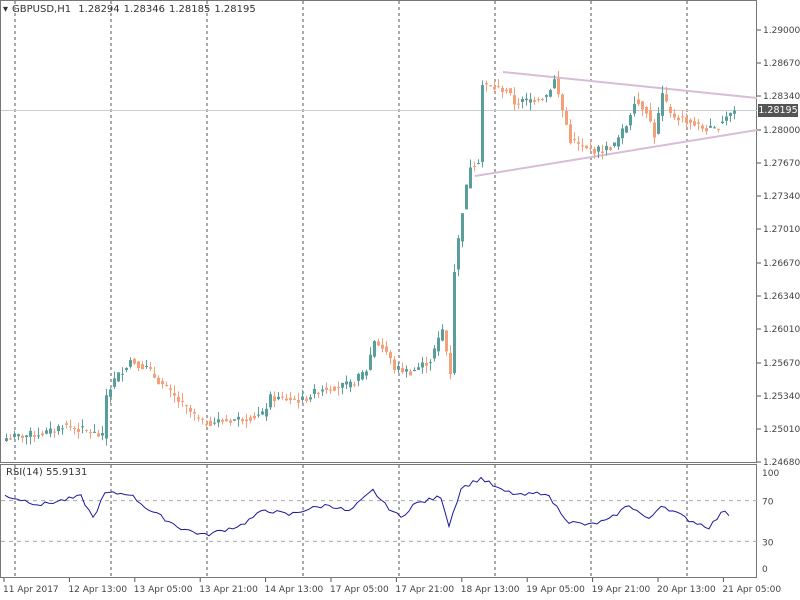  I want to click on rsi-value: 55.9131, so click(66, 472).